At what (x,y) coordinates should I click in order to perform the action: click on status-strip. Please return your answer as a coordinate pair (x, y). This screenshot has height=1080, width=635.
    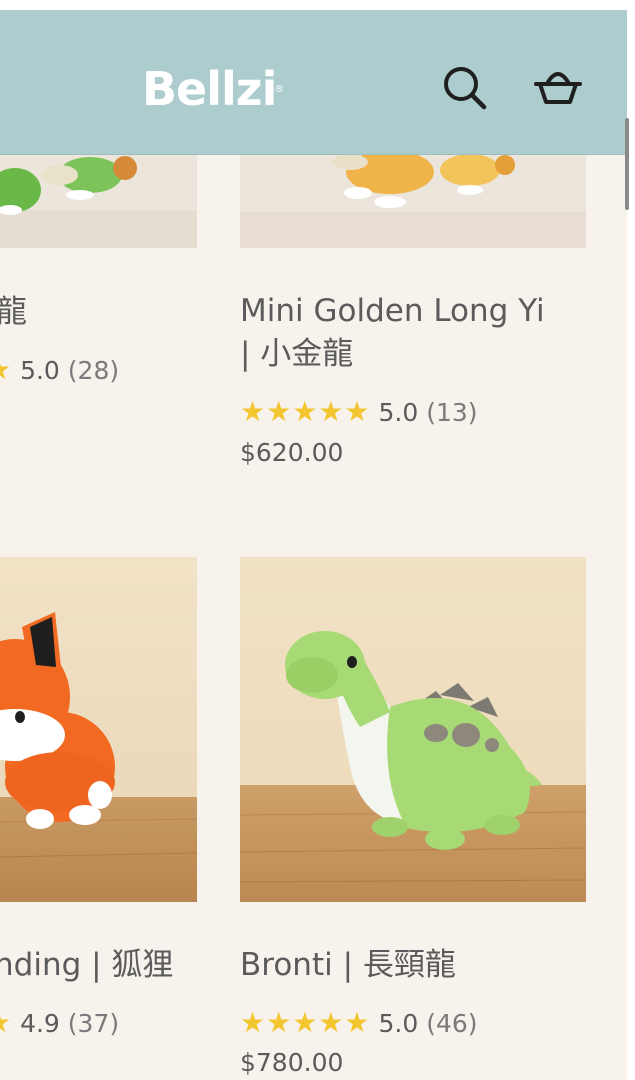
    Looking at the image, I should click on (317, 5).